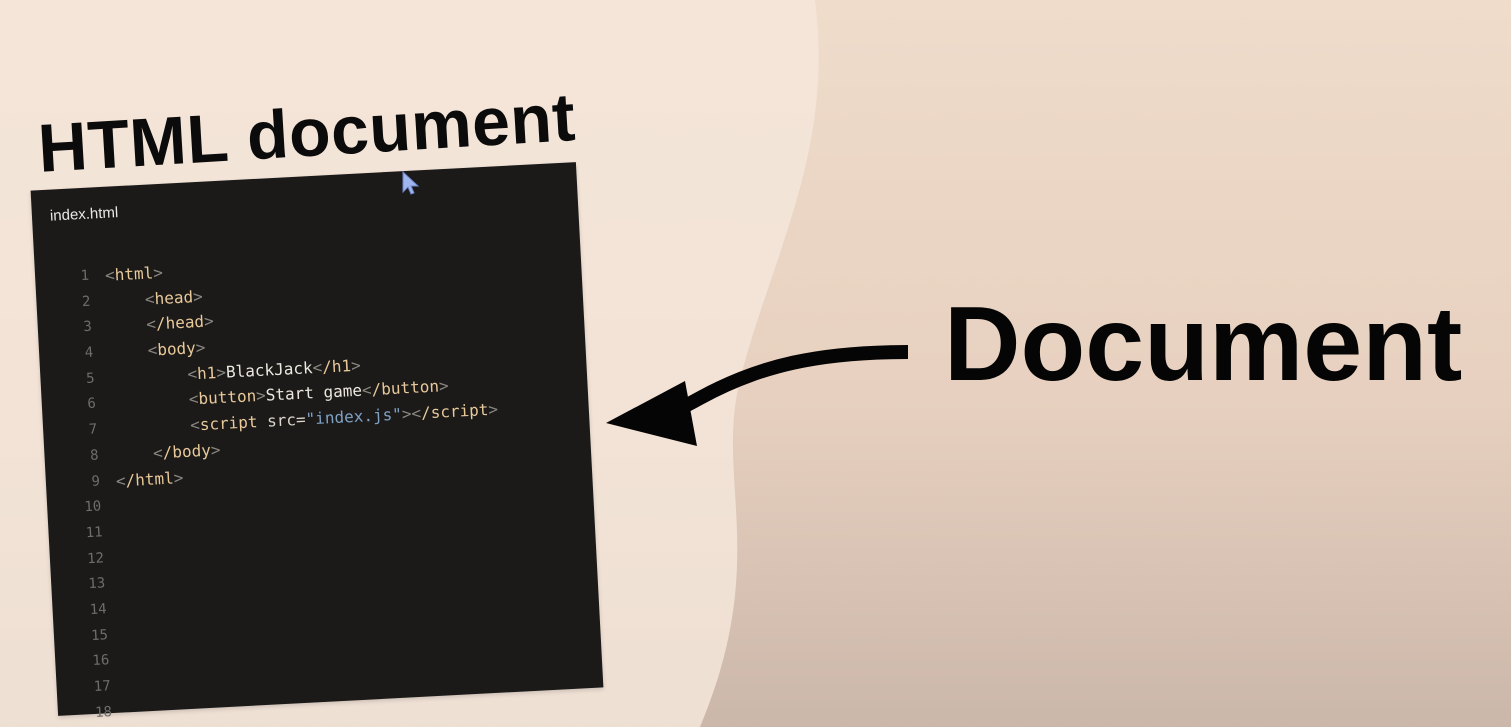 The image size is (1511, 727). What do you see at coordinates (1203, 344) in the screenshot?
I see `document-label: Document` at bounding box center [1203, 344].